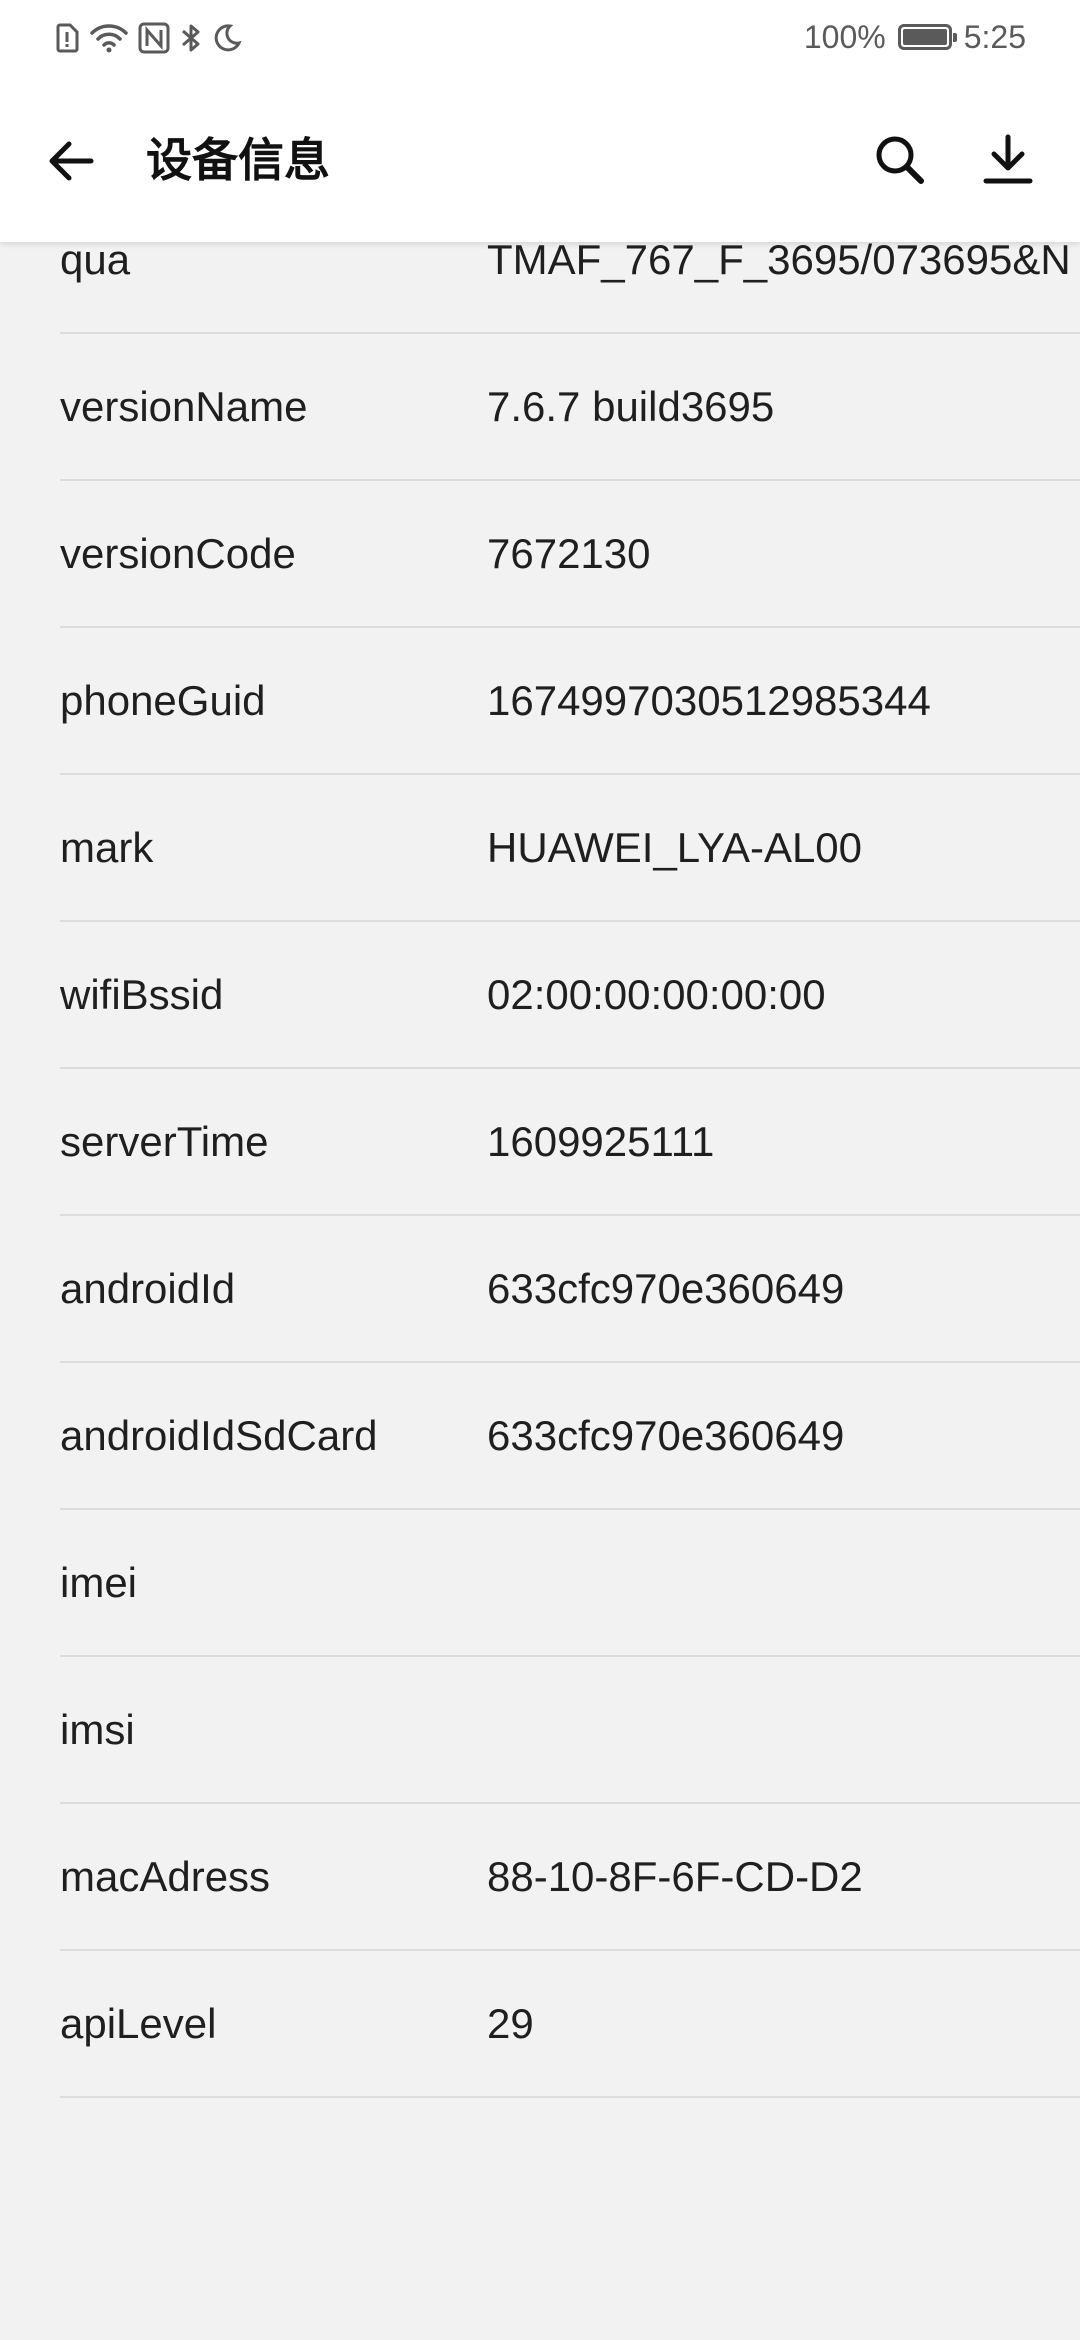 Image resolution: width=1080 pixels, height=2340 pixels. I want to click on status-icons, so click(148, 38).